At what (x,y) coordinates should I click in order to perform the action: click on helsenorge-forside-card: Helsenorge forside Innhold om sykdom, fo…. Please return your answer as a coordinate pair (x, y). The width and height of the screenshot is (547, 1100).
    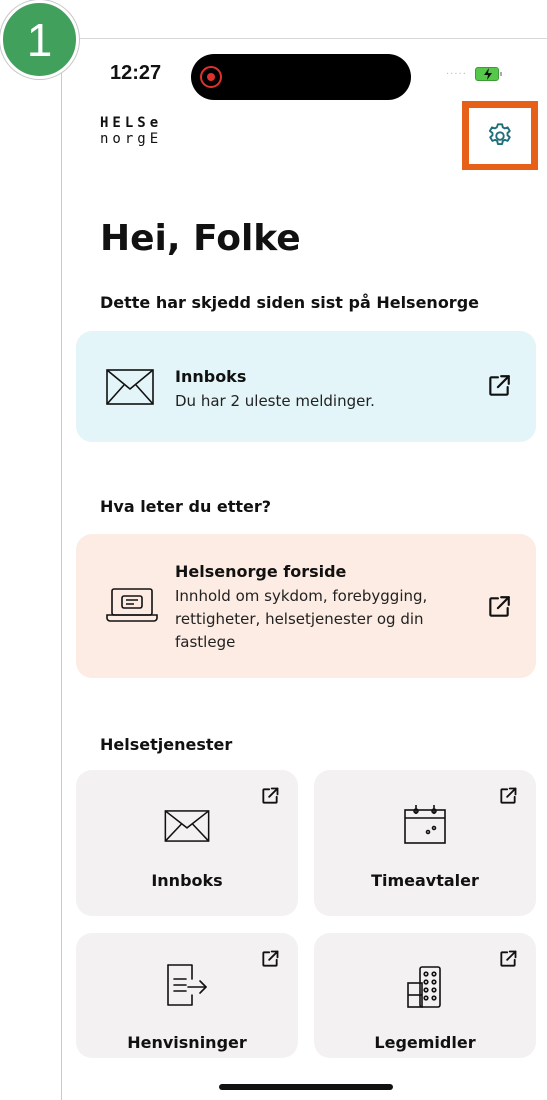
    Looking at the image, I should click on (306, 606).